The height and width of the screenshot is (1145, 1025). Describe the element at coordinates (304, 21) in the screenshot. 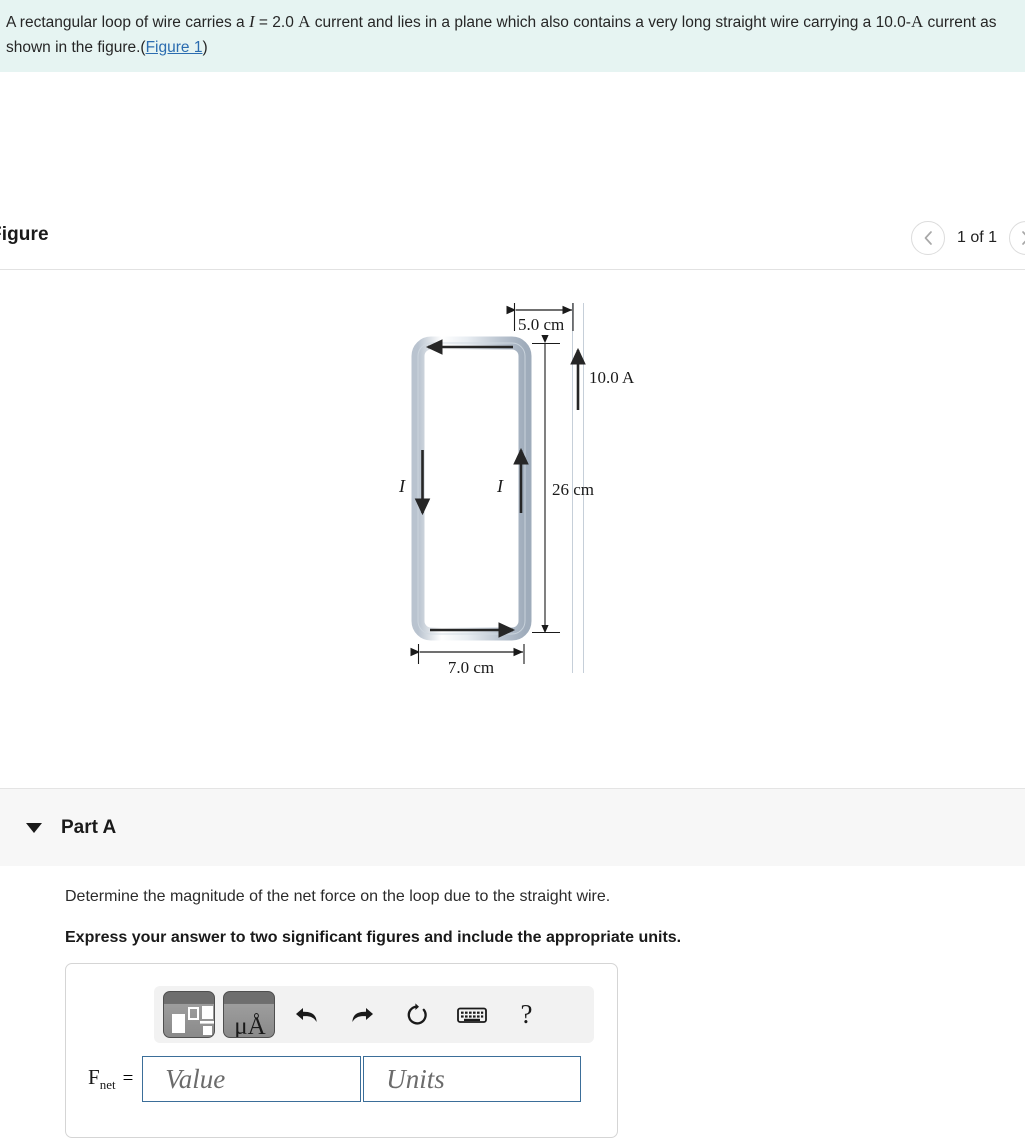

I see `ampere-unit-1: A` at that location.